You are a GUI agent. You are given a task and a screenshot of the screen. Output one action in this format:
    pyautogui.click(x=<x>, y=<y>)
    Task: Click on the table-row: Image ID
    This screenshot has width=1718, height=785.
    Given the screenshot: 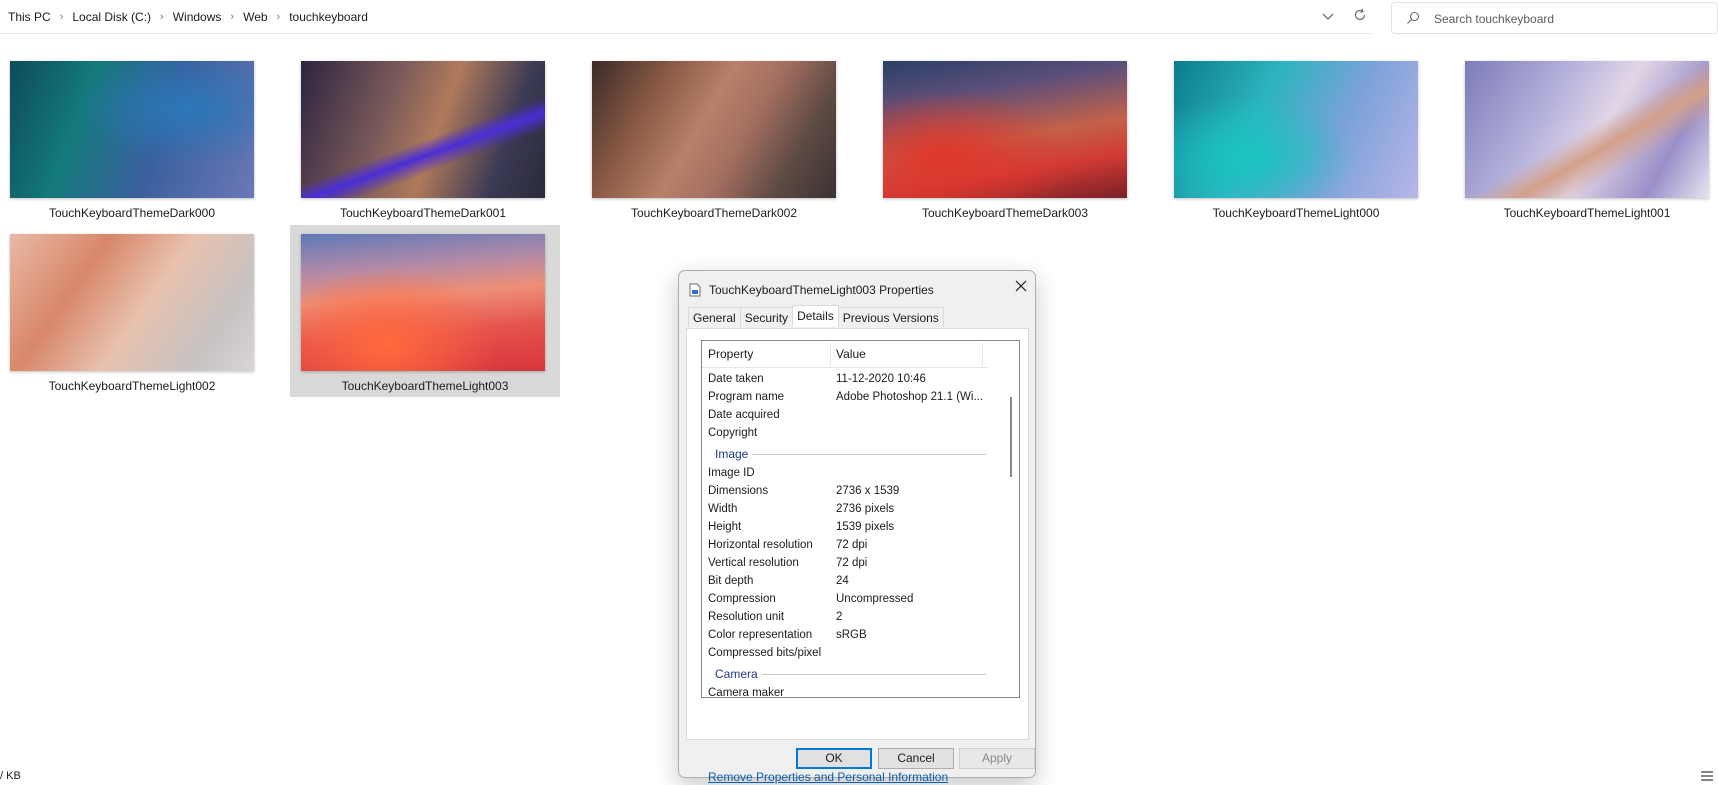 What is the action you would take?
    pyautogui.click(x=848, y=474)
    